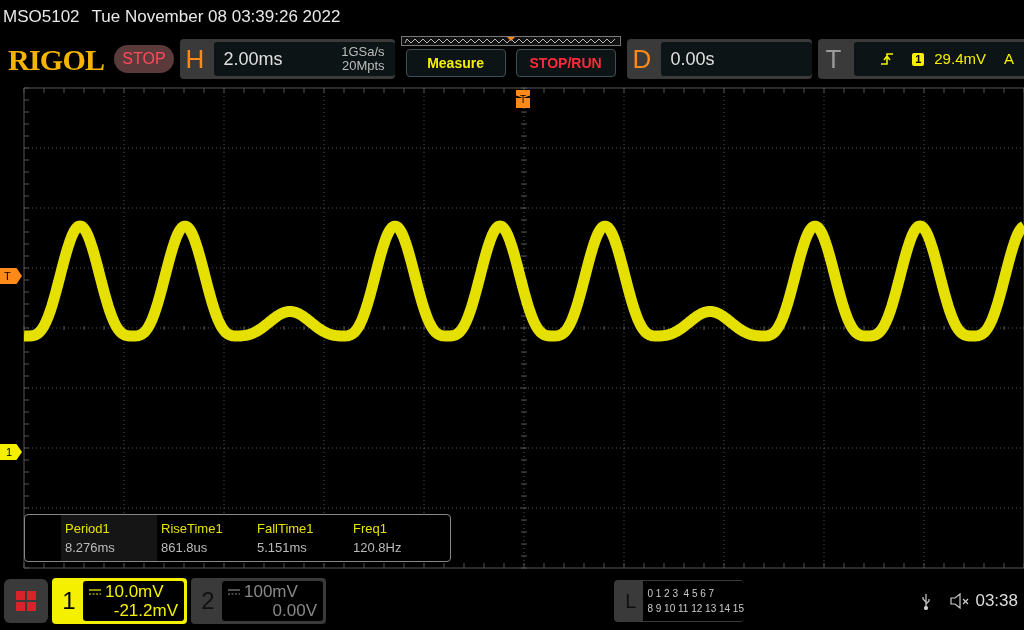 This screenshot has height=630, width=1024. What do you see at coordinates (996, 601) in the screenshot?
I see `clock-time: 03:38` at bounding box center [996, 601].